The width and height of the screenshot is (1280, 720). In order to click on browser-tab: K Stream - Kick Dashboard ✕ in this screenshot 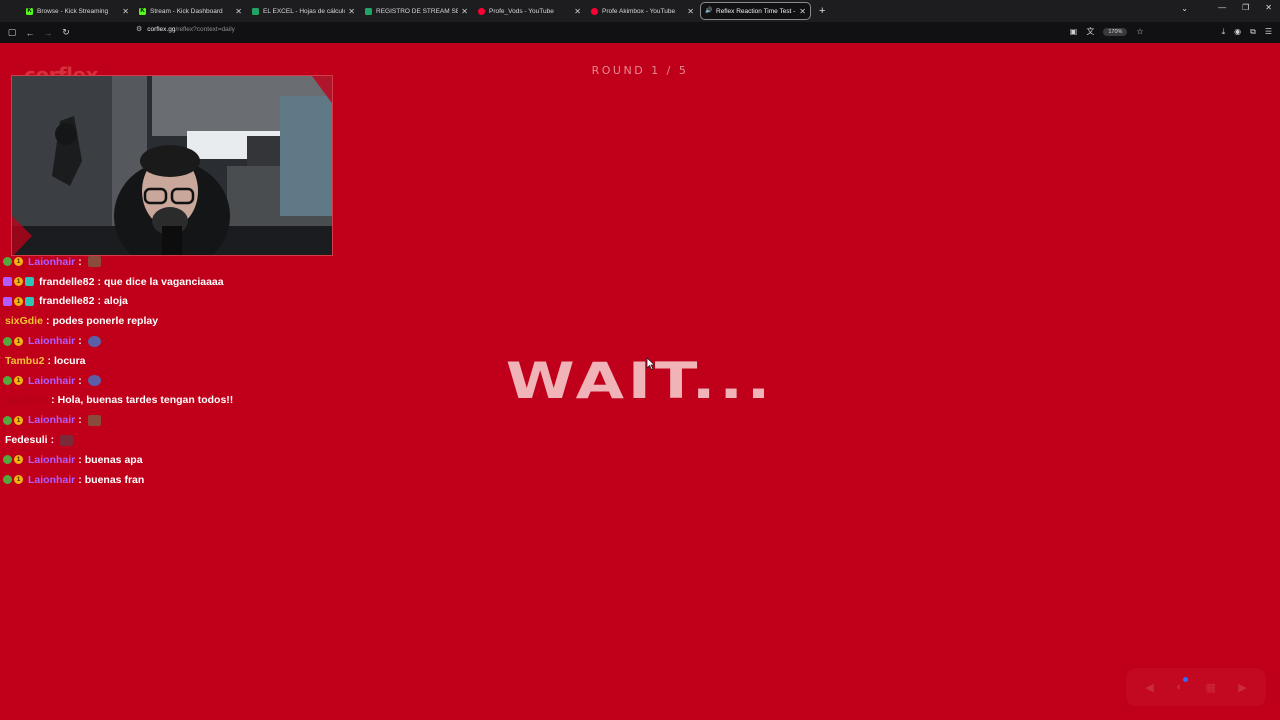, I will do `click(190, 11)`.